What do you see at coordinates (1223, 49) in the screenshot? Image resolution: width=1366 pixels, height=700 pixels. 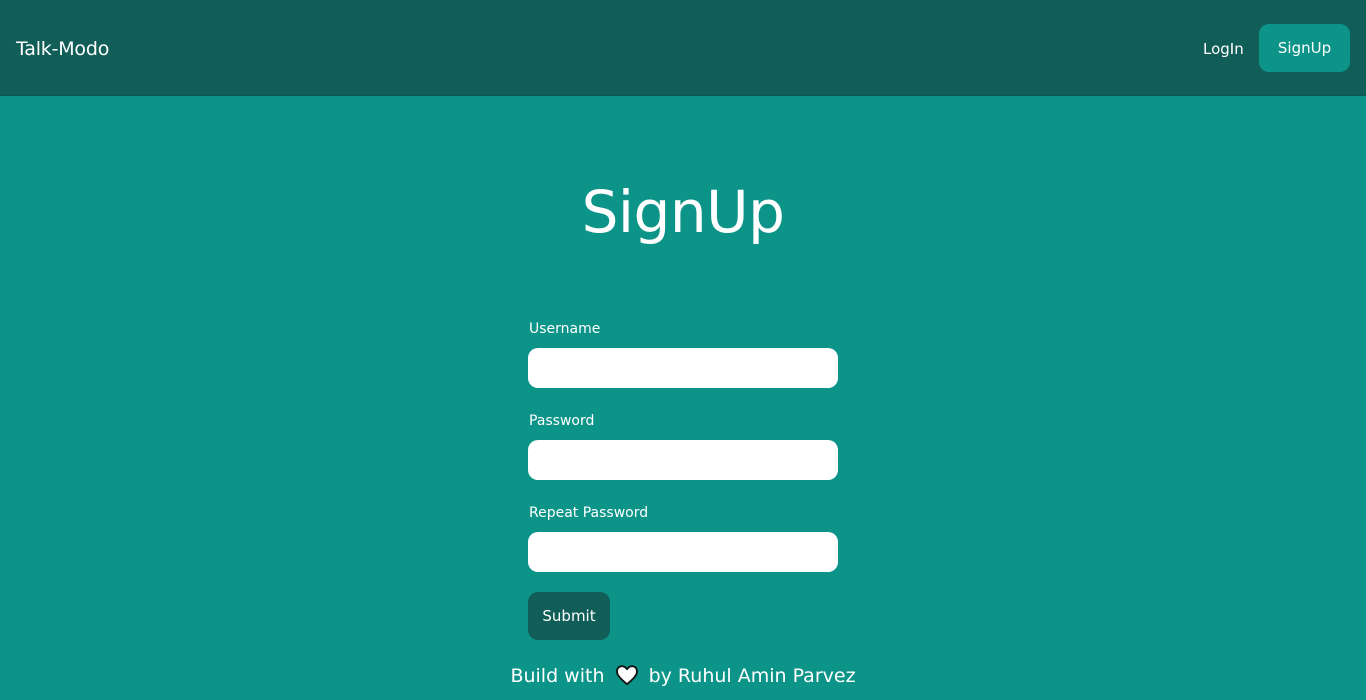 I see `login-link: LogIn` at bounding box center [1223, 49].